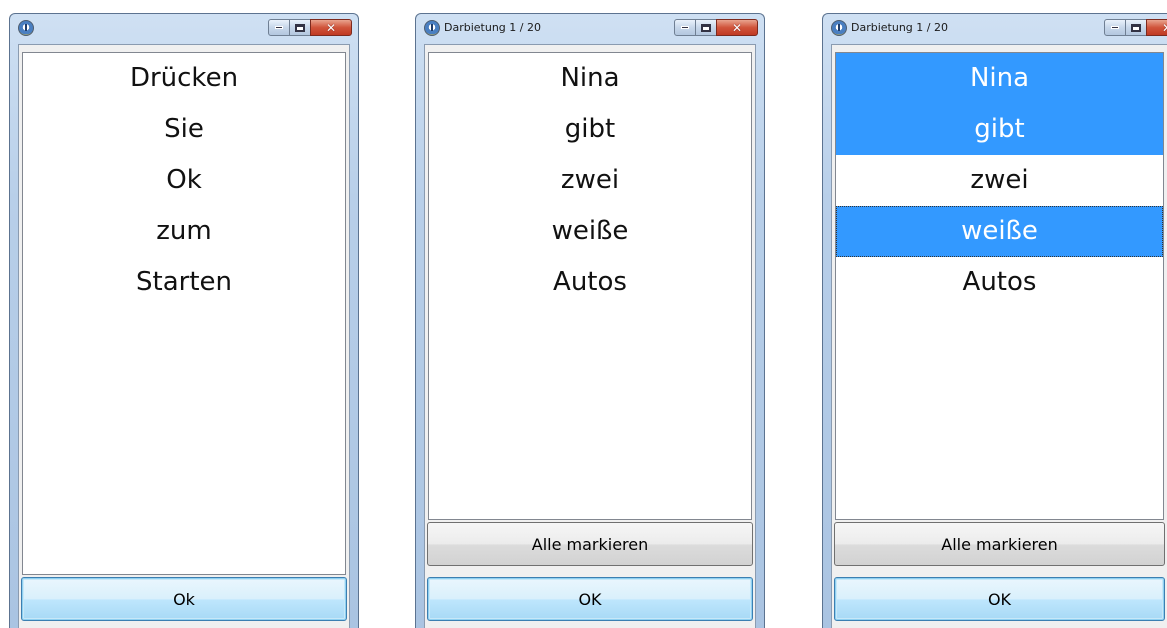 Image resolution: width=1167 pixels, height=628 pixels. Describe the element at coordinates (184, 599) in the screenshot. I see `ok-button: Ok` at that location.